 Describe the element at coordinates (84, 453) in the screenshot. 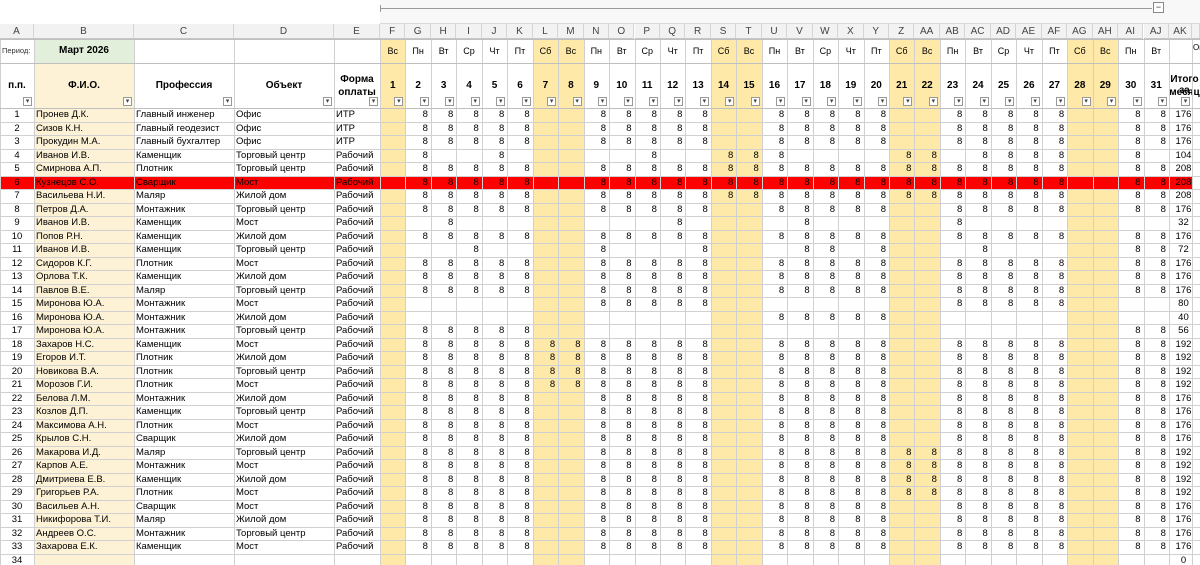

I see `employee-name-cell: Макарова И.Д.` at that location.